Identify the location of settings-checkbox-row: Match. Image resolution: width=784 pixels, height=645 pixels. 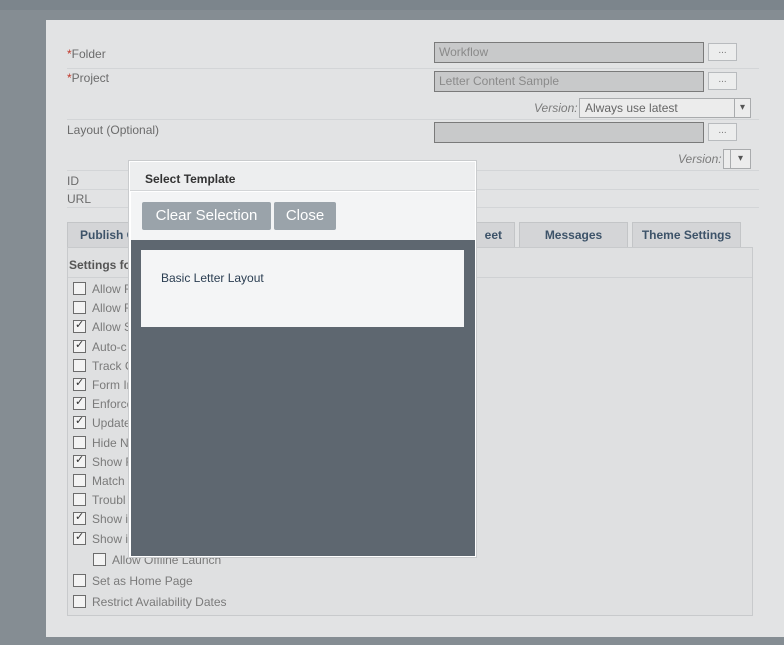
(99, 483).